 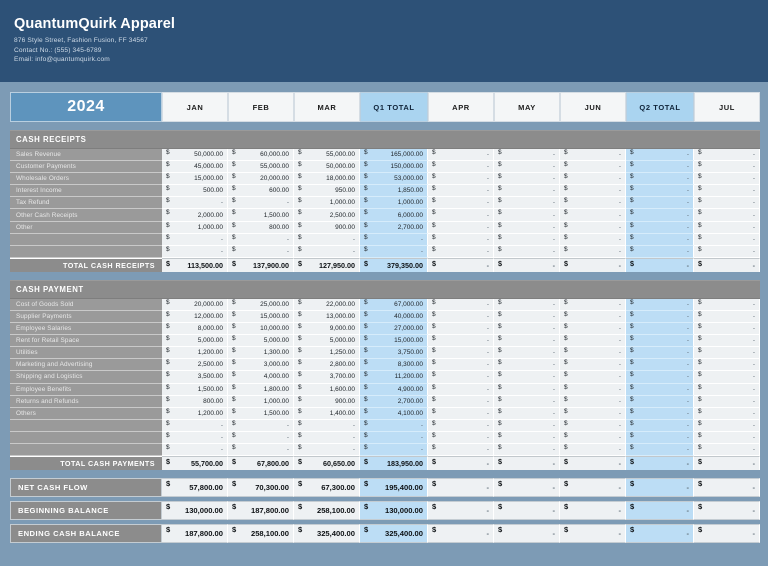 What do you see at coordinates (86, 264) in the screenshot?
I see `total-row-label: TOTAL CASH RECEIPTS` at bounding box center [86, 264].